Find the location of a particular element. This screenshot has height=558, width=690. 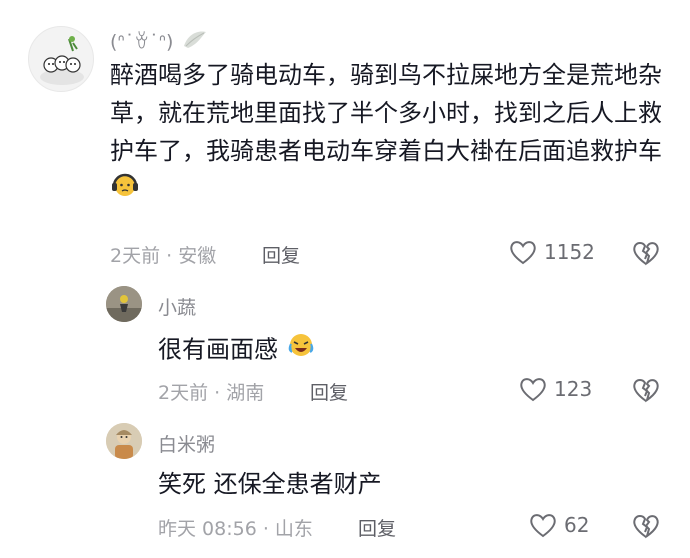

reply-text: 很有画面感 is located at coordinates (398, 350).